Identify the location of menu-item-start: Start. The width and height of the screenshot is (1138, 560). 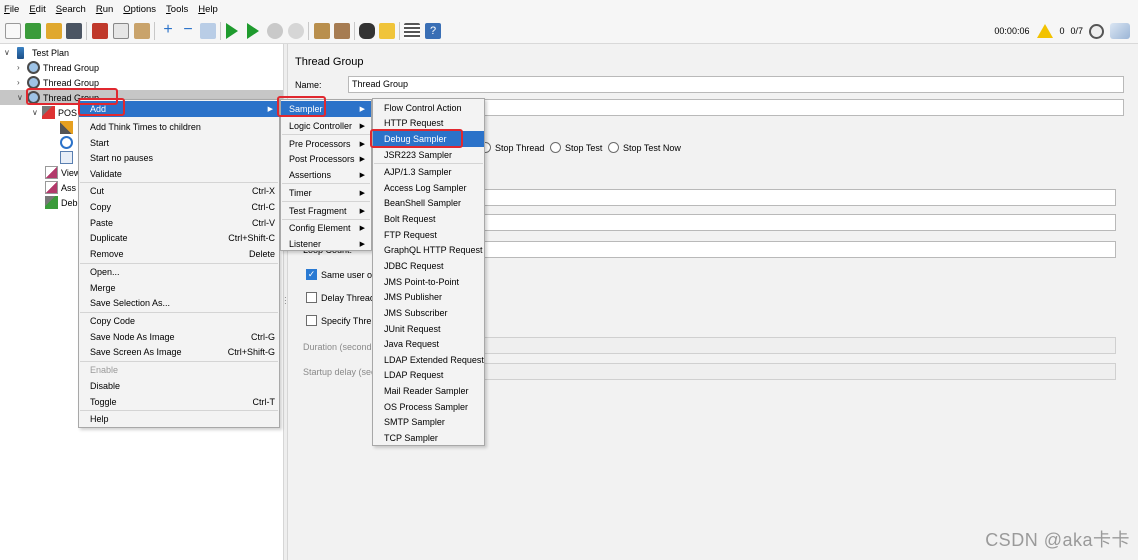
(179, 143).